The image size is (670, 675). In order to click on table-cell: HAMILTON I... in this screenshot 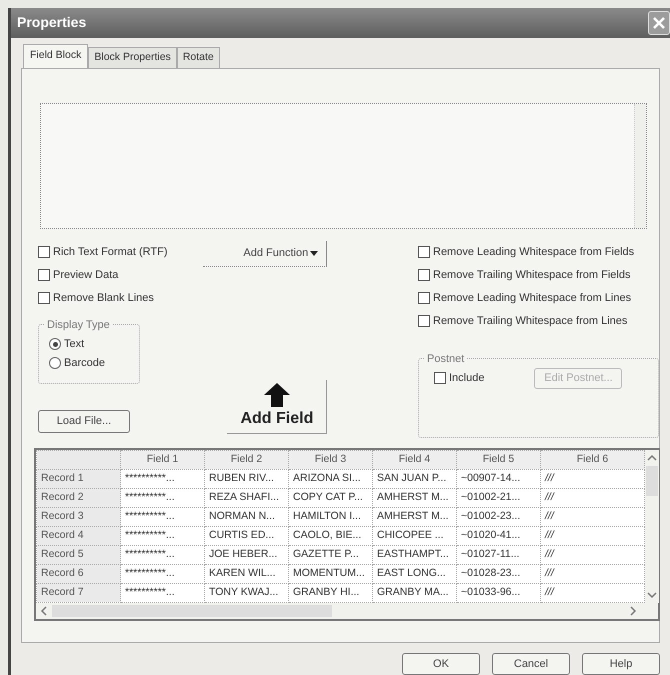, I will do `click(330, 516)`.